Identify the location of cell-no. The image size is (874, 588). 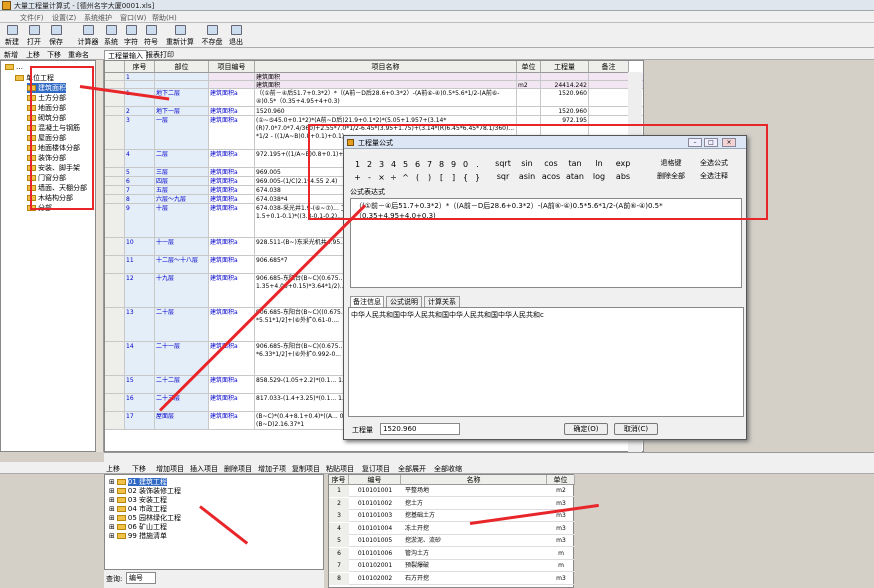
(140, 84).